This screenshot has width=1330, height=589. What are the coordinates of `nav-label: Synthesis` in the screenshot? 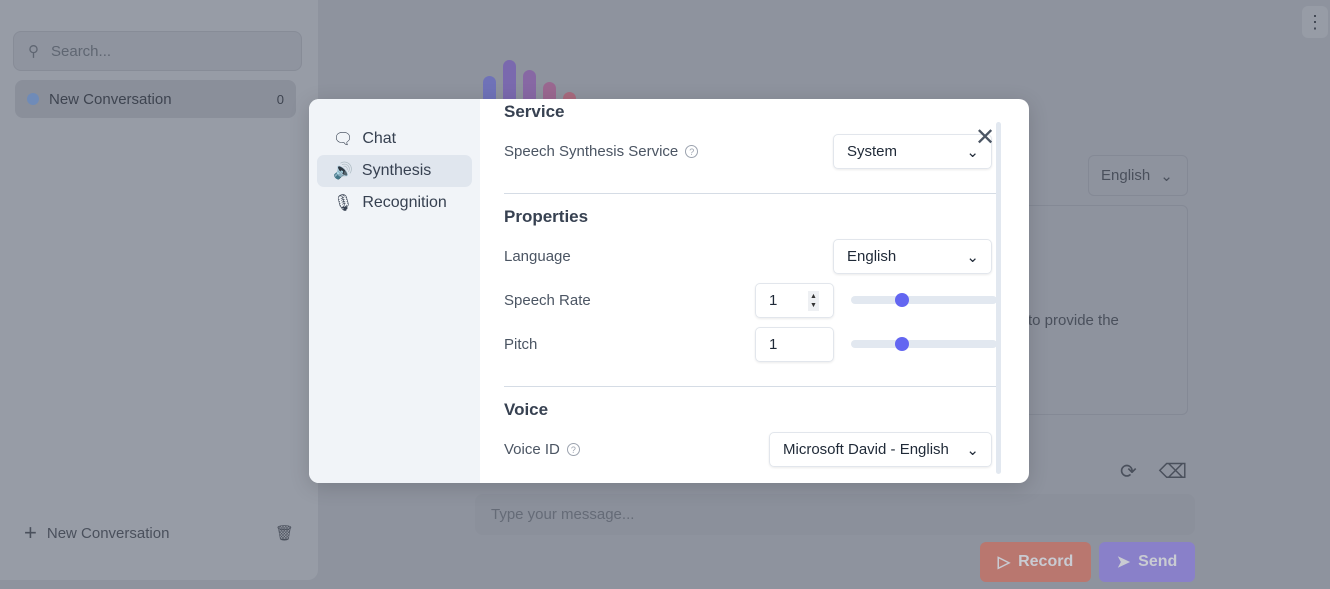 It's located at (396, 170).